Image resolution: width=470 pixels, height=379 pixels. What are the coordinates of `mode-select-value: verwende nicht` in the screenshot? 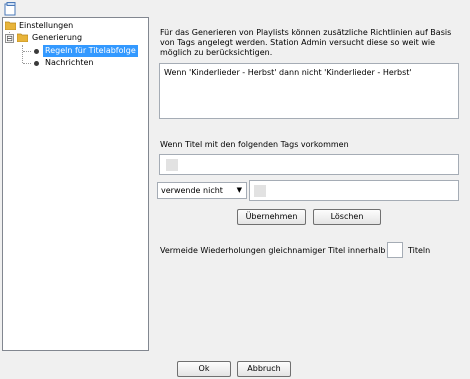 It's located at (192, 190).